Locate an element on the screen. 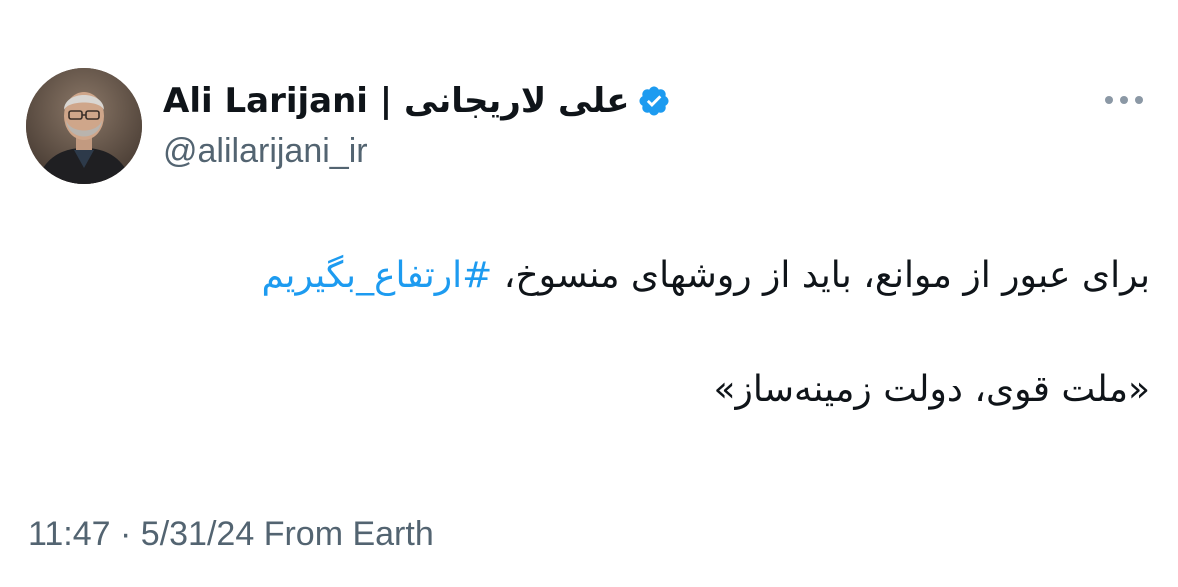  verified-badge-icon is located at coordinates (654, 101).